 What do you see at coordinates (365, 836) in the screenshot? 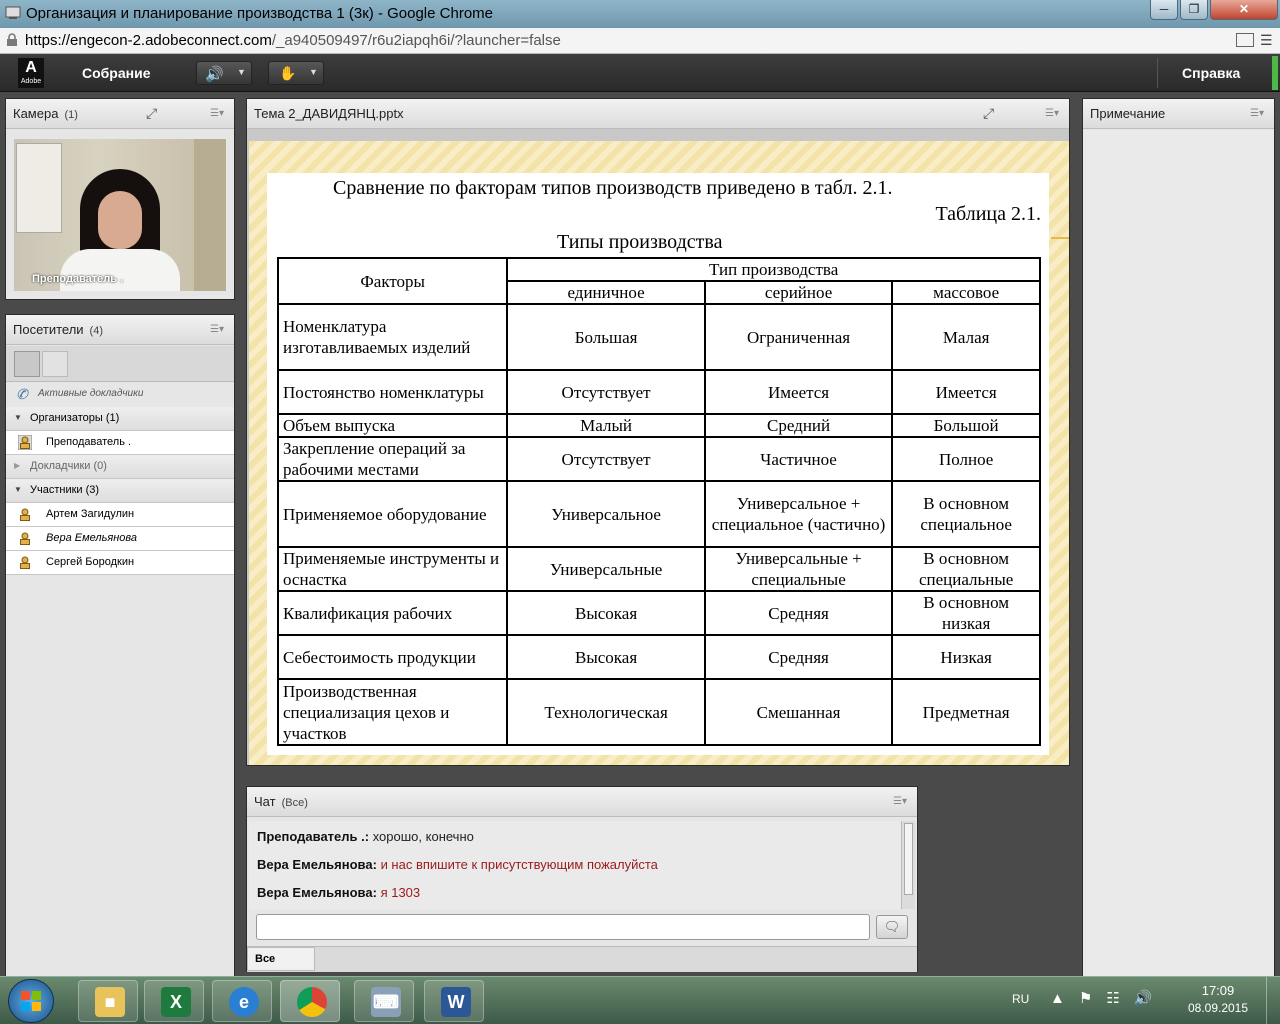
I see `chat-message: Преподаватель .: хорошо, конечно` at bounding box center [365, 836].